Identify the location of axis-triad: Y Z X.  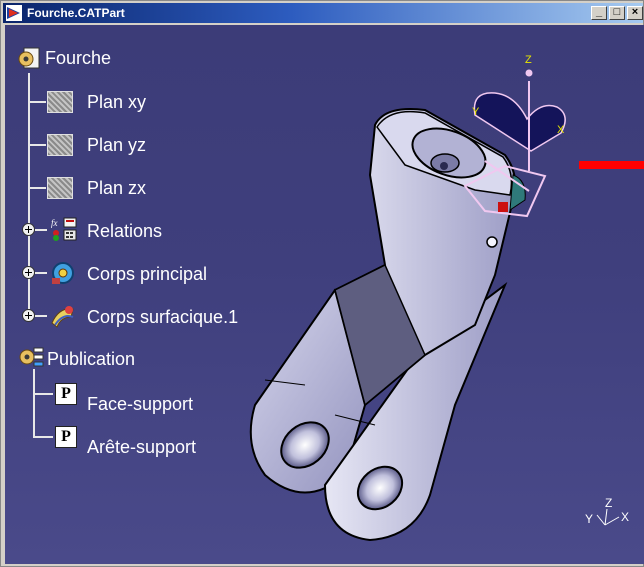
(607, 511).